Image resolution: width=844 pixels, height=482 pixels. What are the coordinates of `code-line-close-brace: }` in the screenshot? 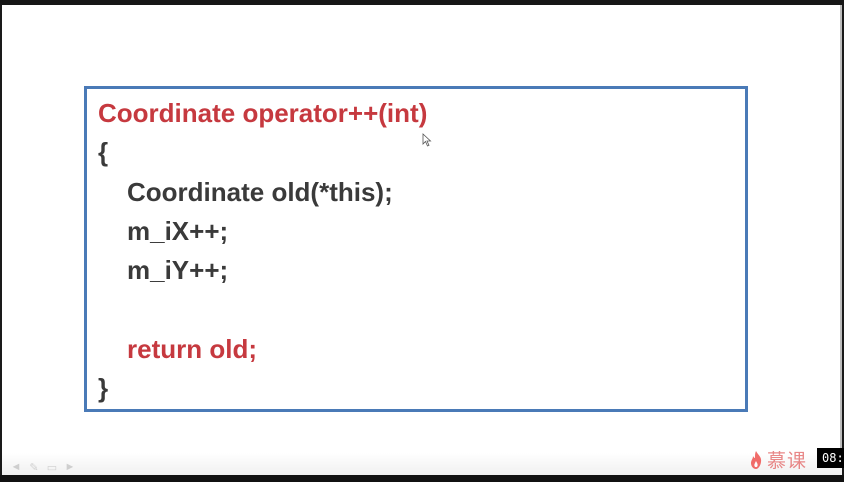 It's located at (103, 388).